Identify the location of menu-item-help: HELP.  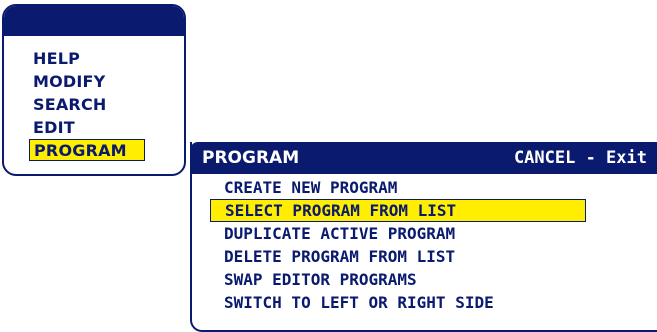
(87, 58).